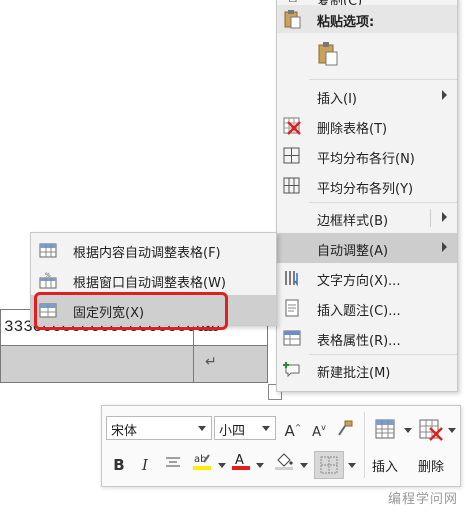  Describe the element at coordinates (367, 19) in the screenshot. I see `paste-options-header: 粘贴选项:` at that location.